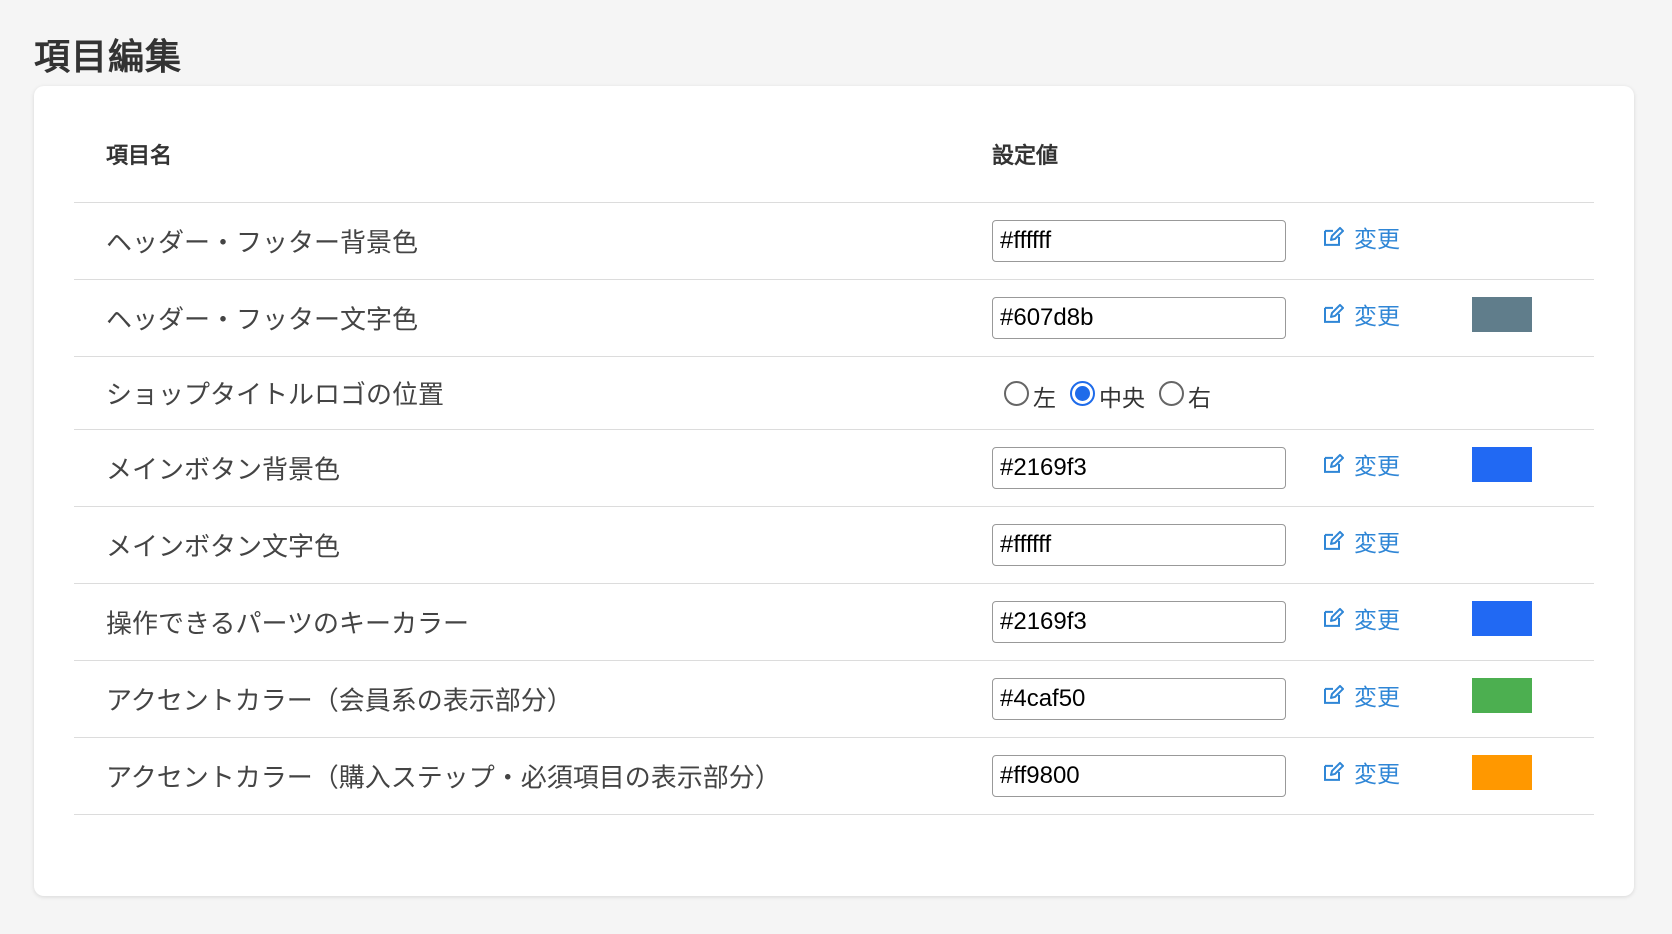  Describe the element at coordinates (1025, 156) in the screenshot. I see `column-header-value: 設定値` at that location.